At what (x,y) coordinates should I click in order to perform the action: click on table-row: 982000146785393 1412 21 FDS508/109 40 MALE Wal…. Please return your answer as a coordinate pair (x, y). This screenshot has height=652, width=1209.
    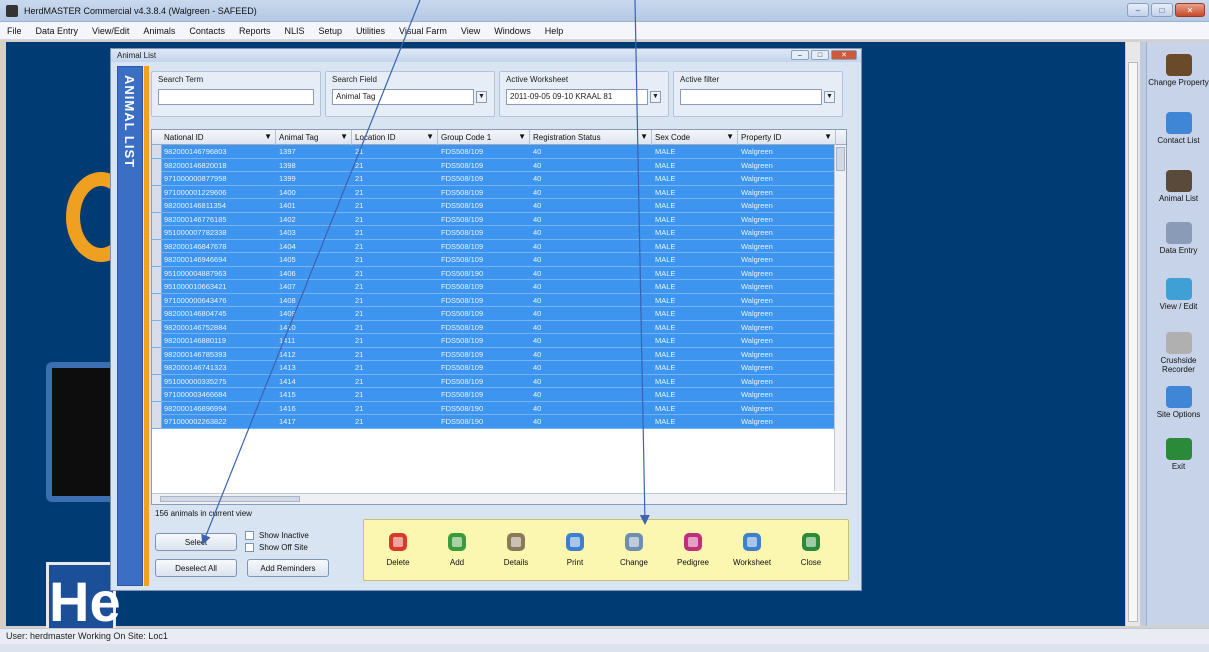
    Looking at the image, I should click on (494, 354).